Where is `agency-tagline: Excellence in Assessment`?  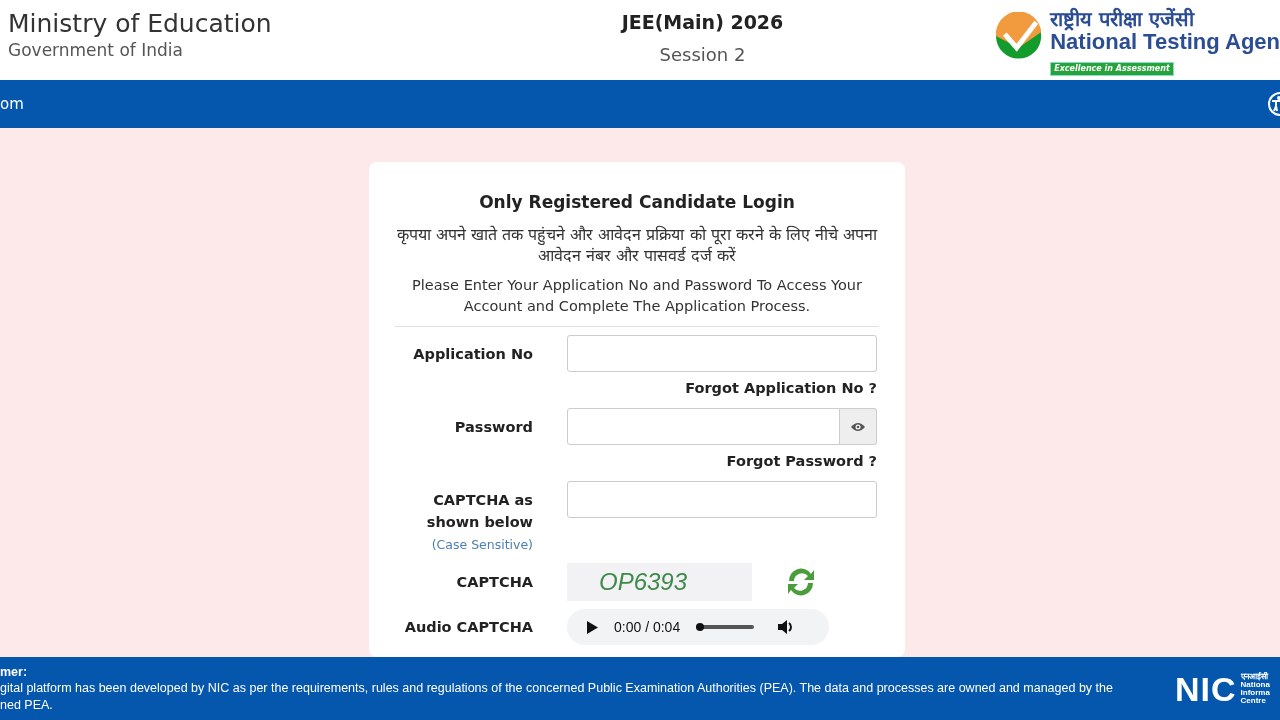 agency-tagline: Excellence in Assessment is located at coordinates (1112, 69).